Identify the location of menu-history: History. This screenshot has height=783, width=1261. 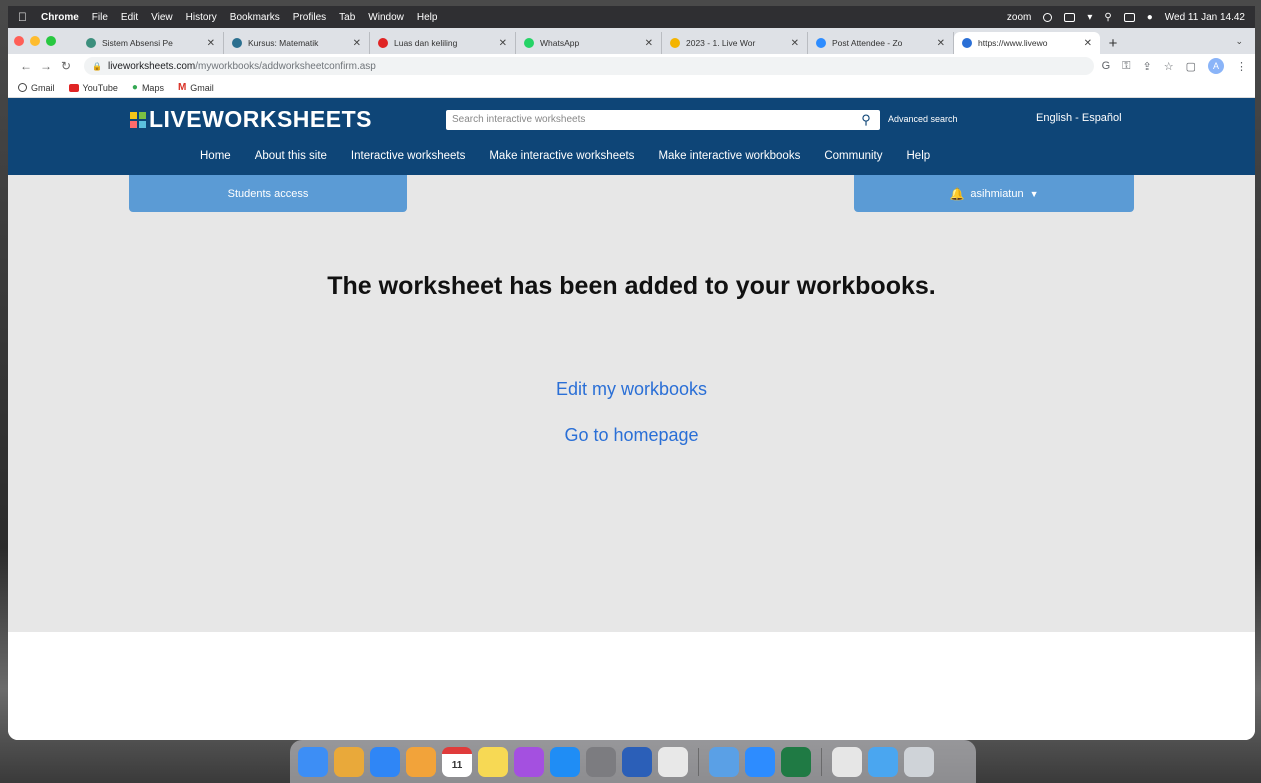
(201, 17).